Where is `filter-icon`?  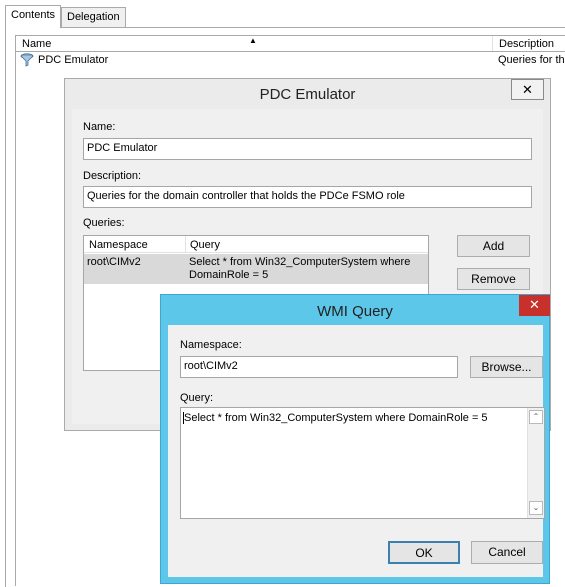
filter-icon is located at coordinates (27, 60).